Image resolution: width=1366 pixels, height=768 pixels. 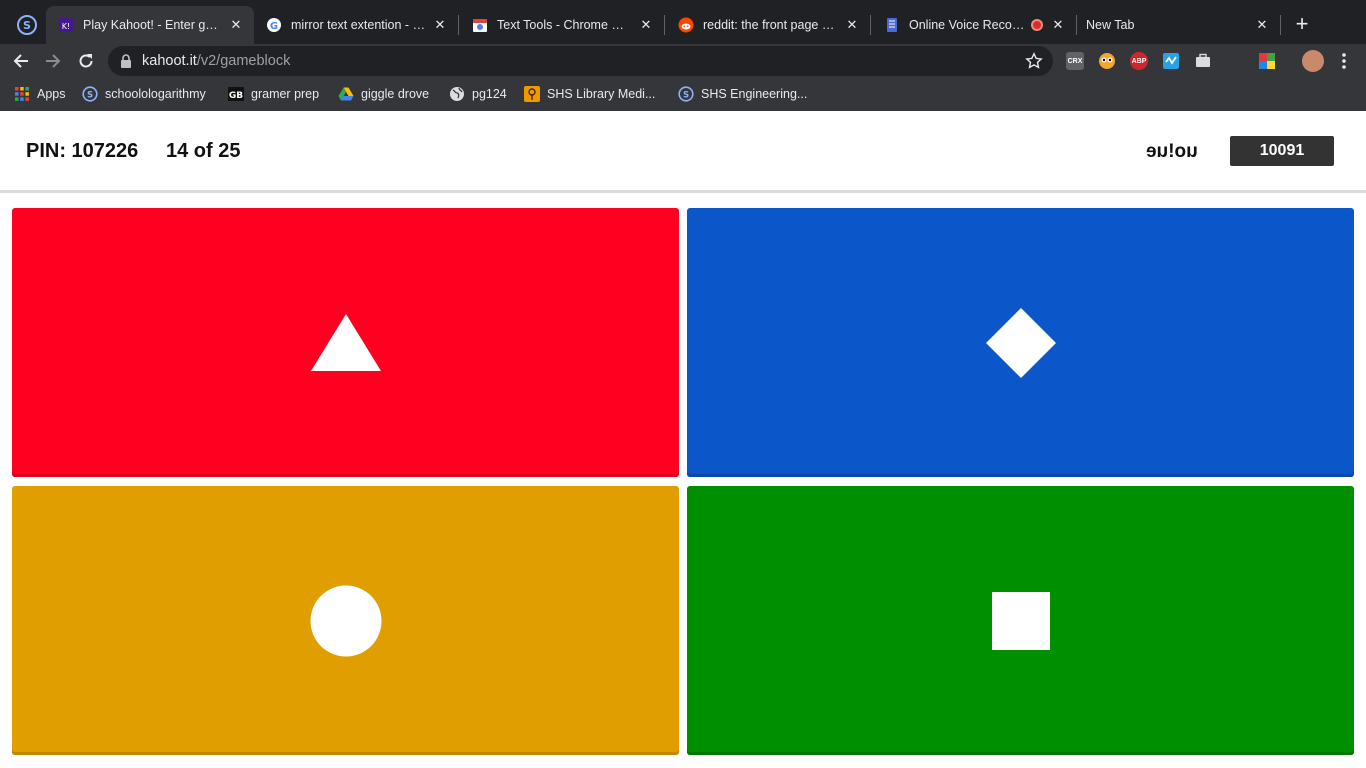 I want to click on url-text: kahoot.it/v2/gameblock, so click(x=216, y=61).